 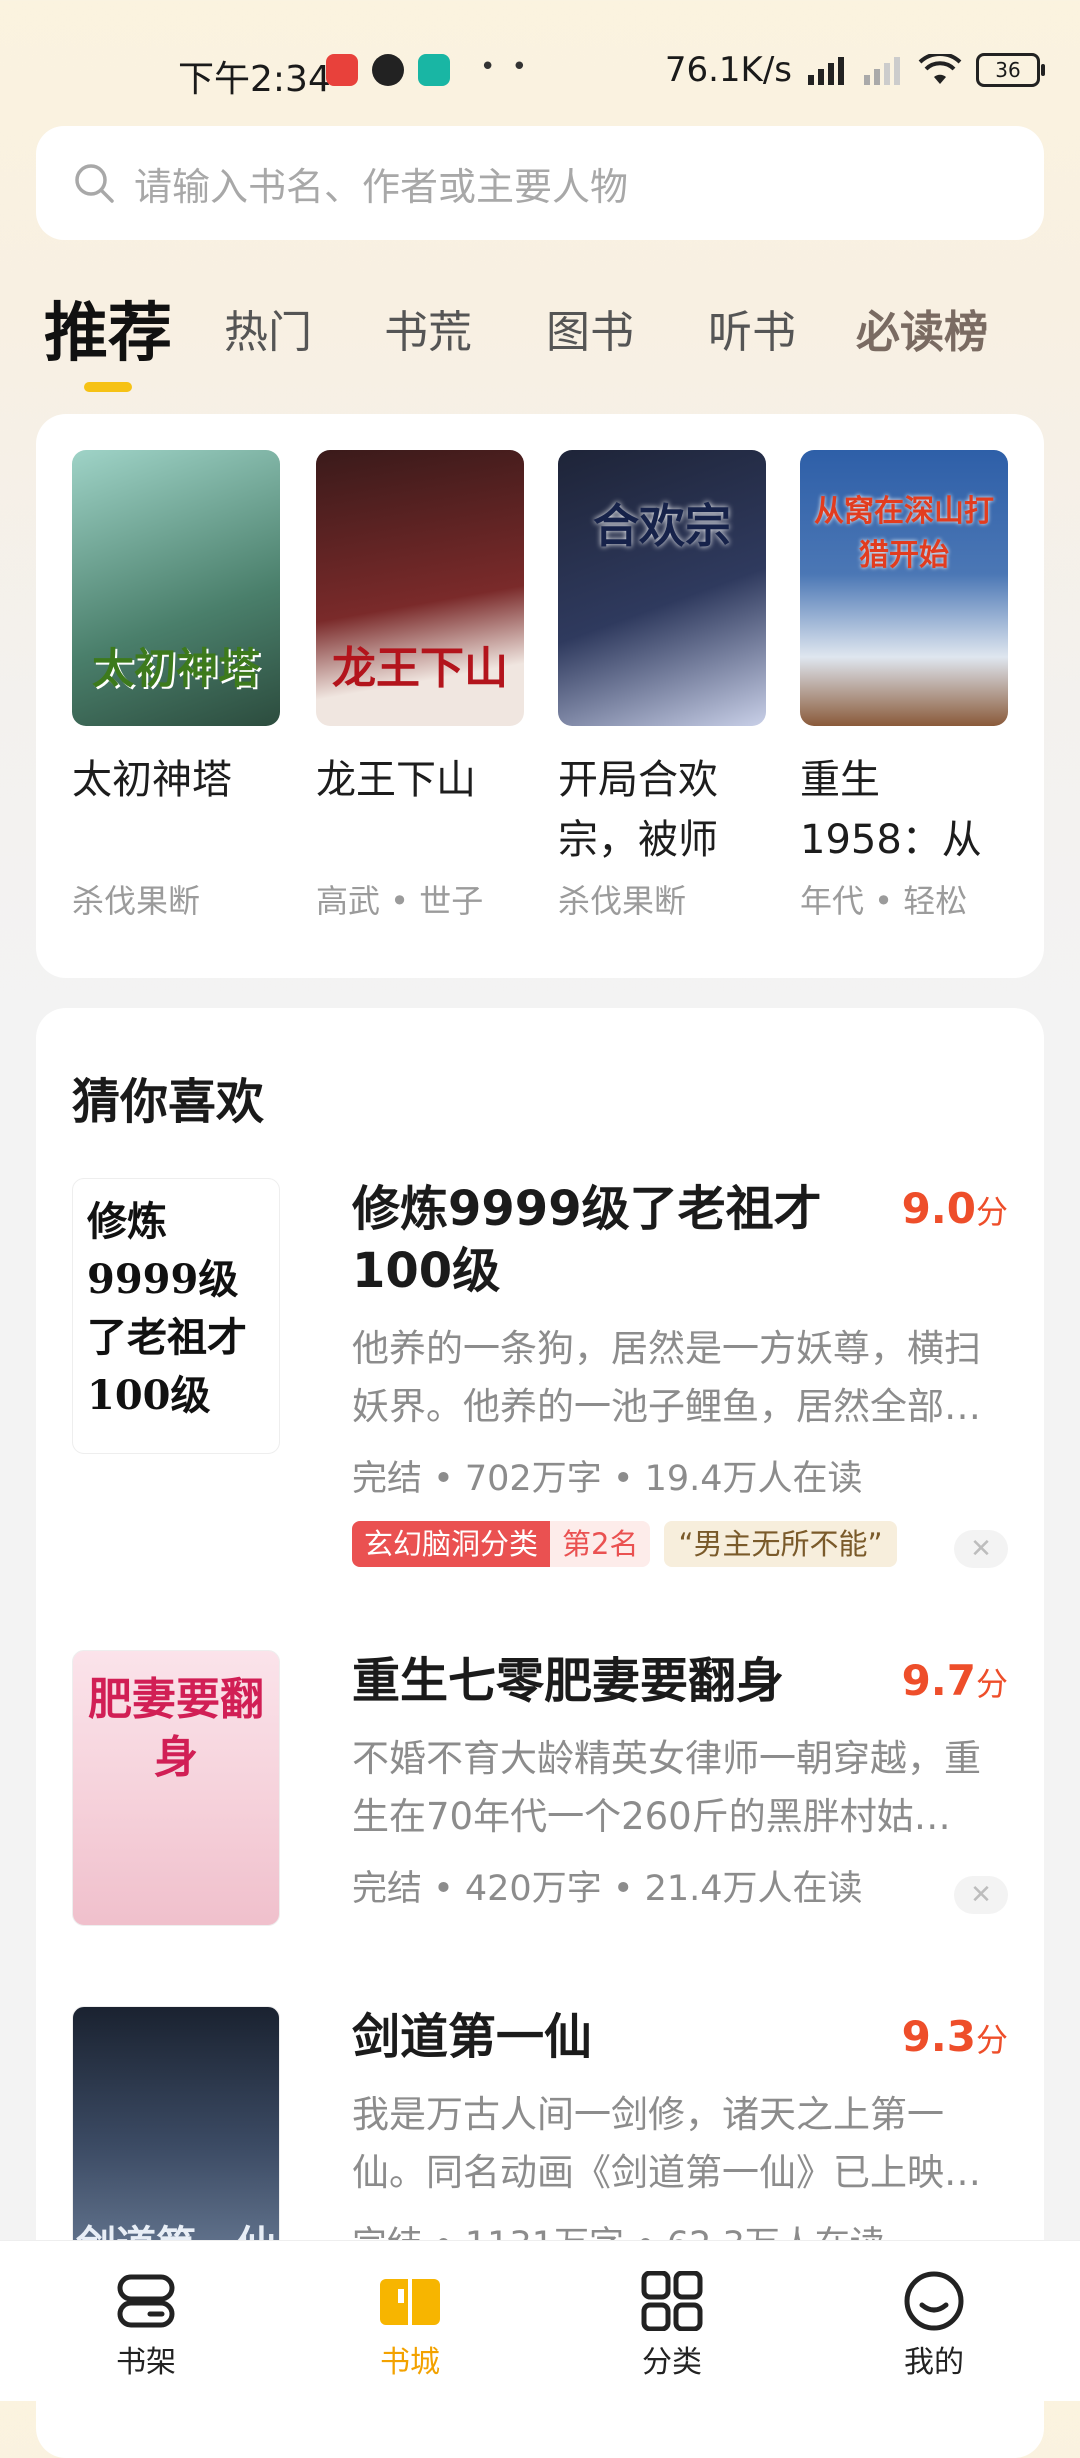 I want to click on nav-label: 我的, so click(x=934, y=2362).